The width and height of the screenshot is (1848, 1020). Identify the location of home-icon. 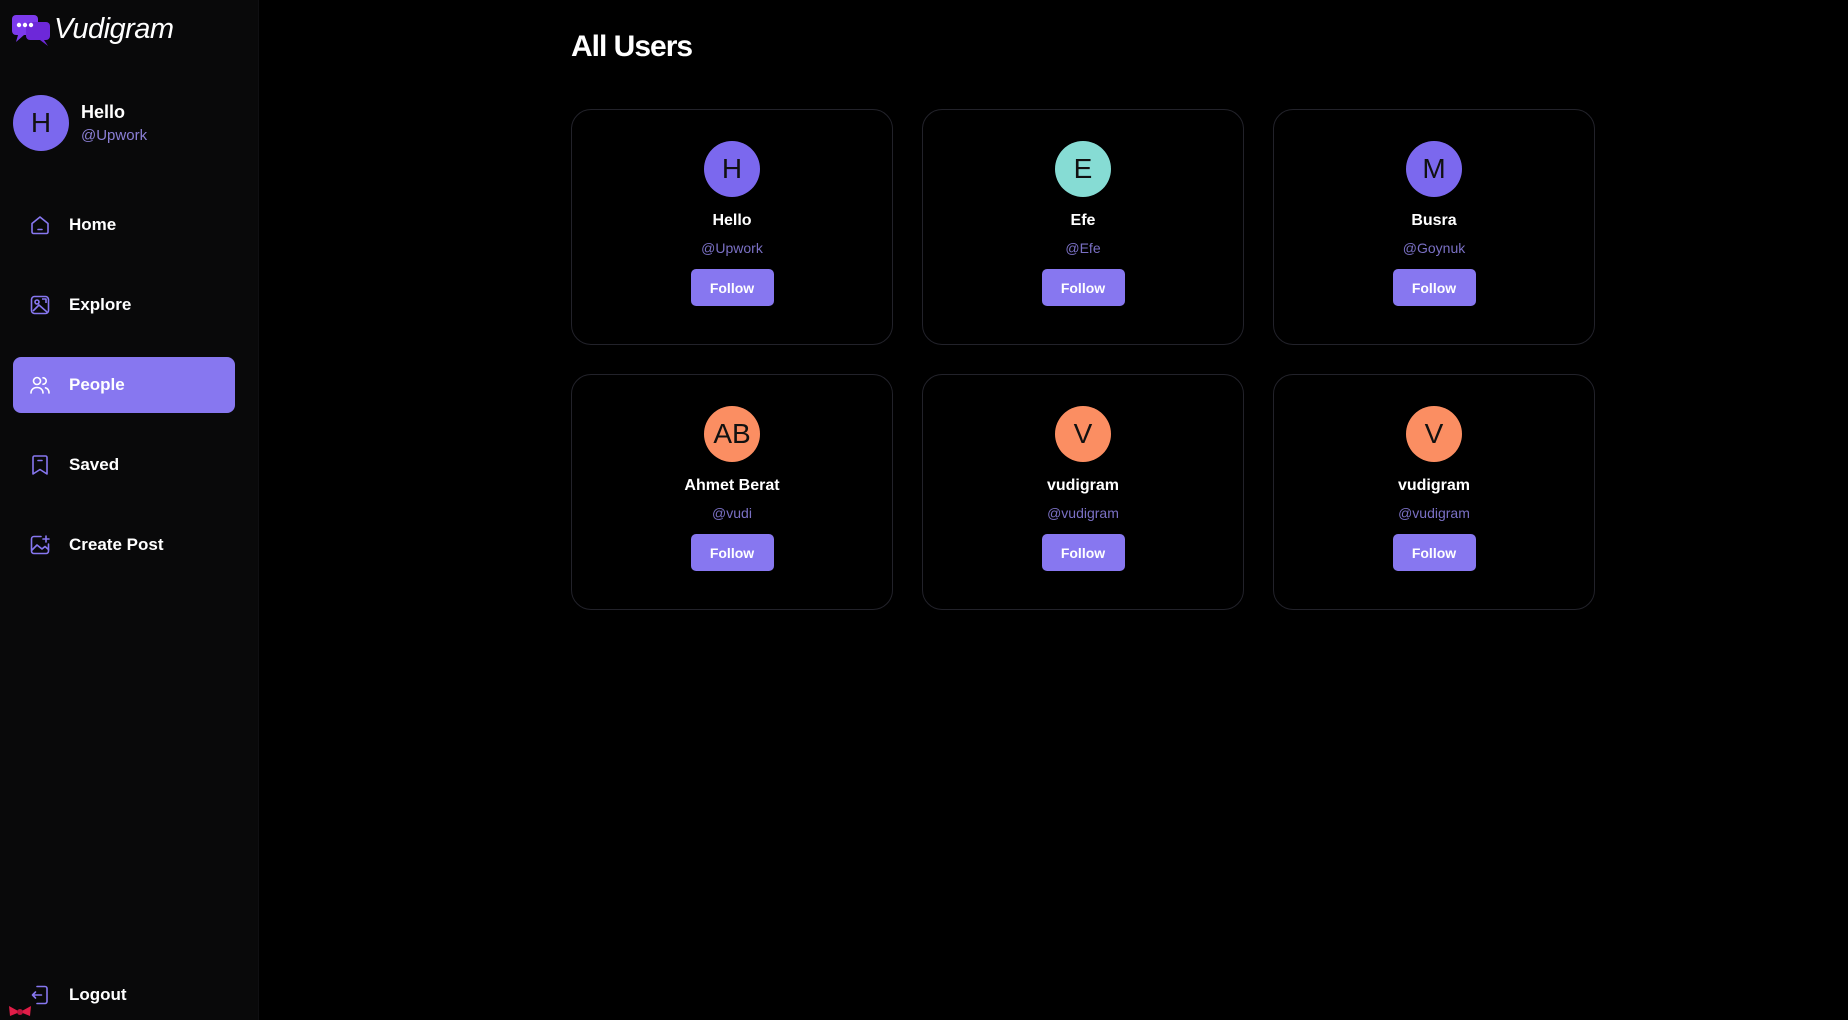
(40, 225).